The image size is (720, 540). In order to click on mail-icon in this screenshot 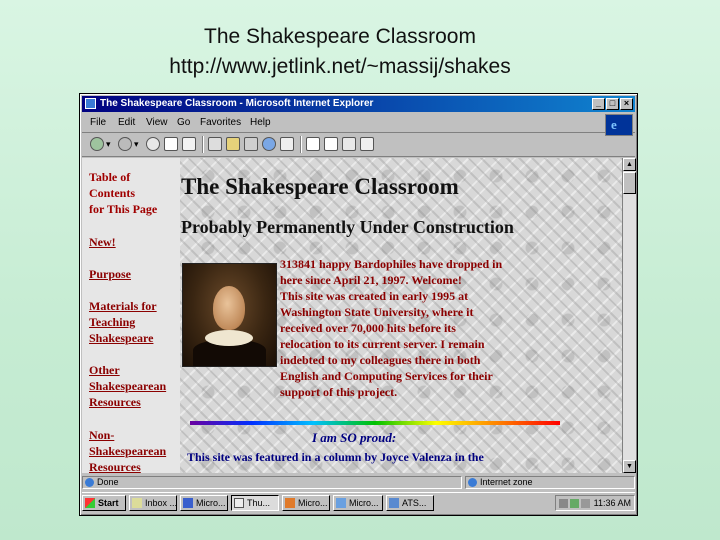, I will do `click(313, 144)`.